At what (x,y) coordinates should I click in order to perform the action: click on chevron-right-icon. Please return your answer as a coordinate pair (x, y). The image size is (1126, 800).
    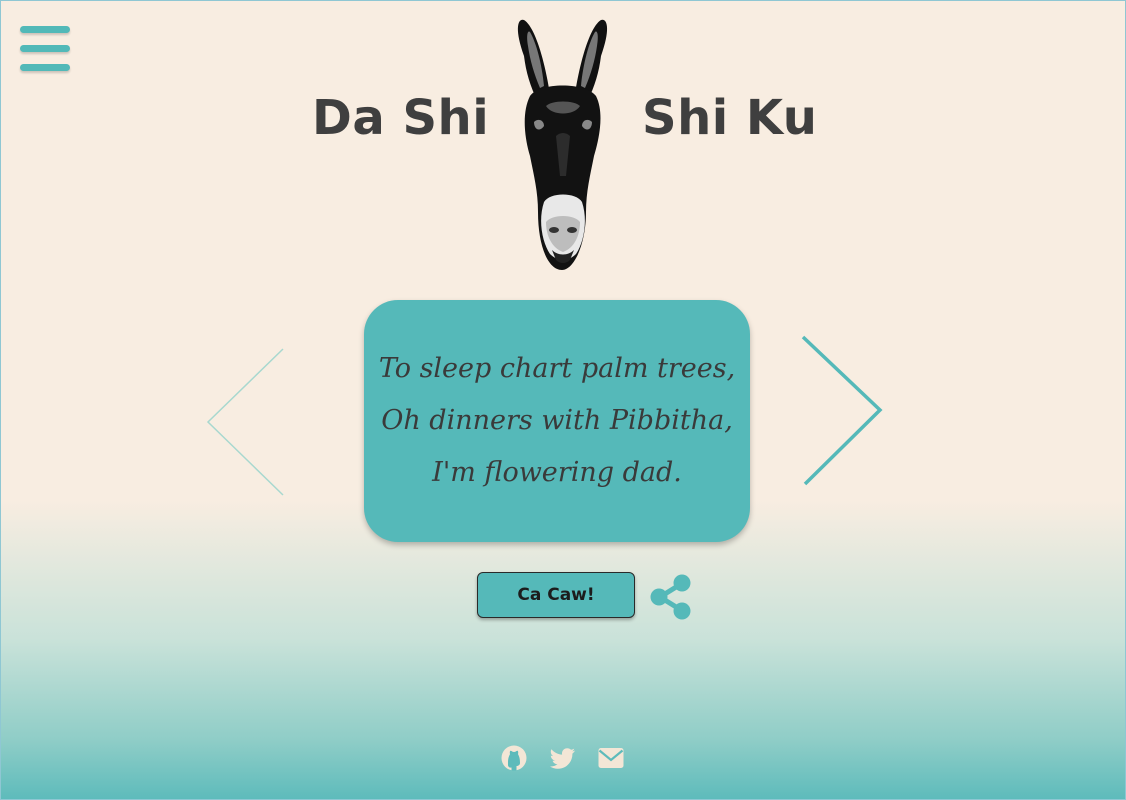
    Looking at the image, I should click on (843, 411).